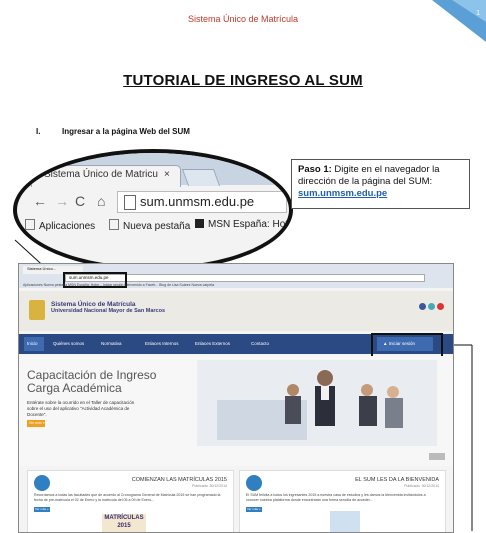 This screenshot has width=486, height=533. I want to click on step-label: Paso 1:, so click(315, 169).